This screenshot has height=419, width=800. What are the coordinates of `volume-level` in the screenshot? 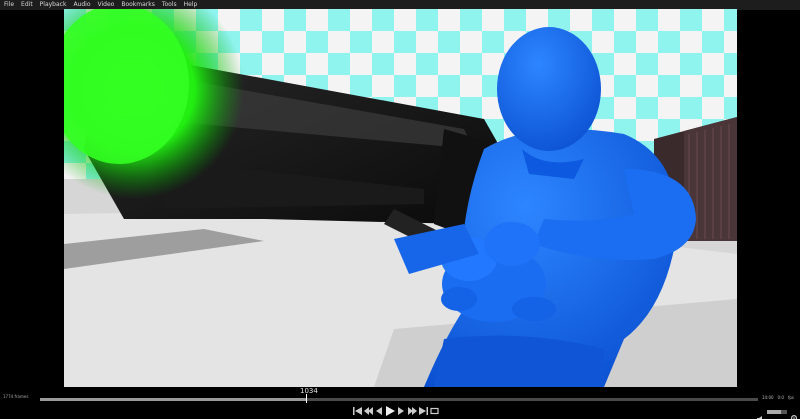 It's located at (774, 412).